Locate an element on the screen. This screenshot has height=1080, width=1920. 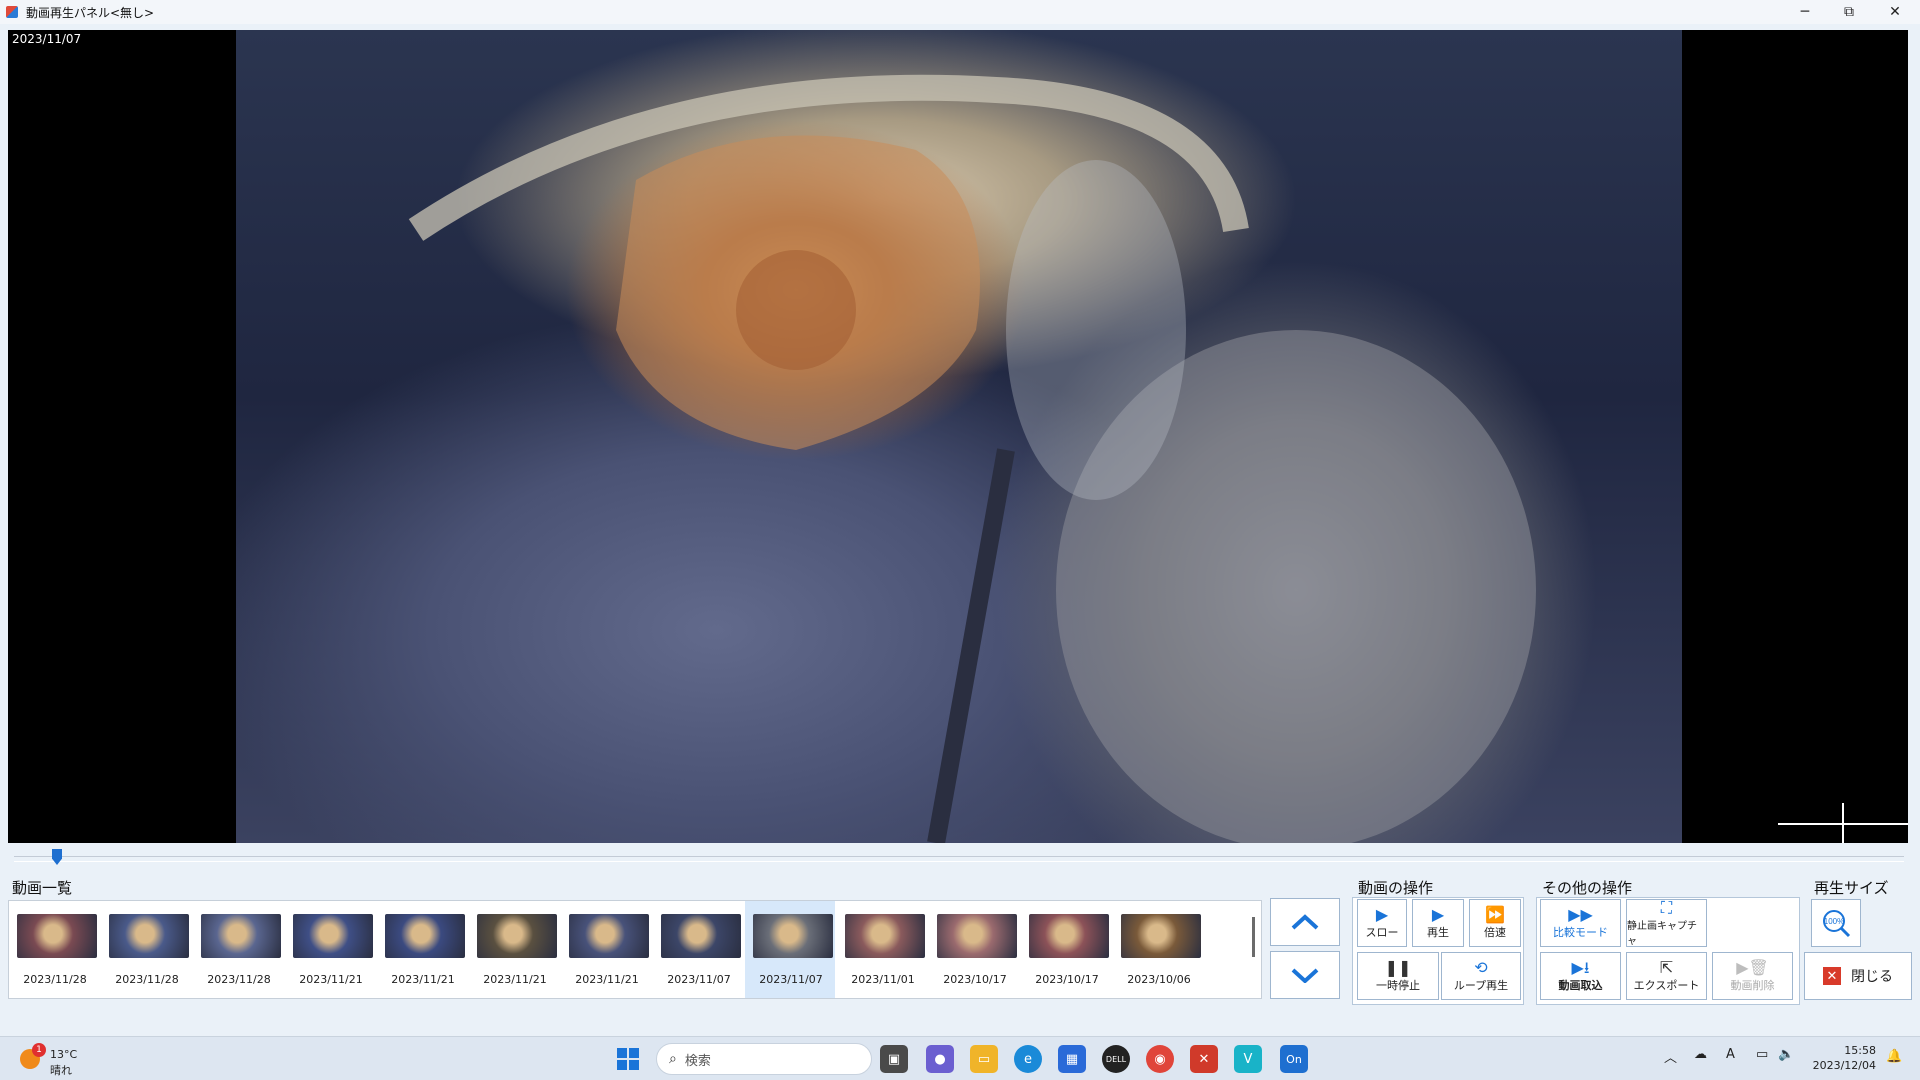
scroll-up-button is located at coordinates (1305, 922).